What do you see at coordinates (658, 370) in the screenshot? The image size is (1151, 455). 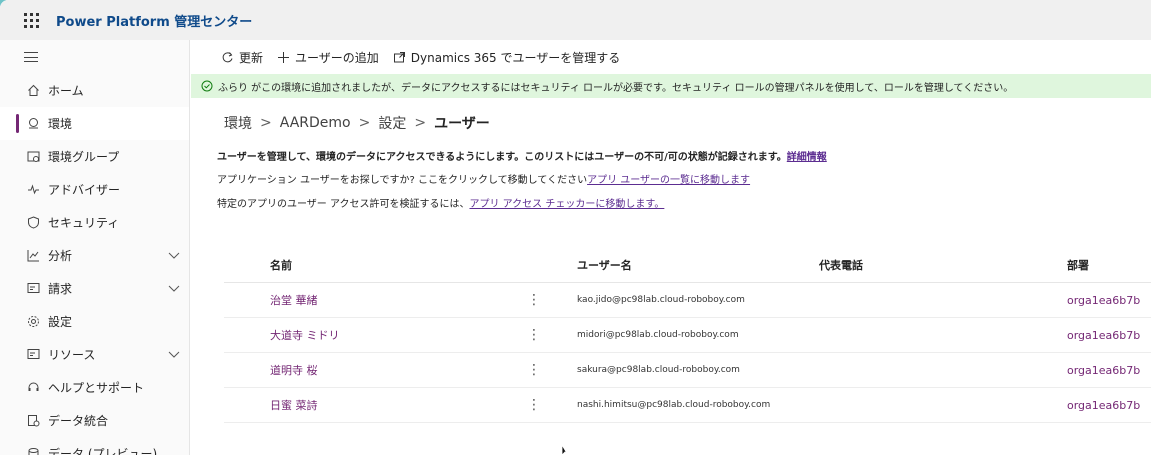 I see `user-email: sakura@pc98lab.cloud-roboboy.com` at bounding box center [658, 370].